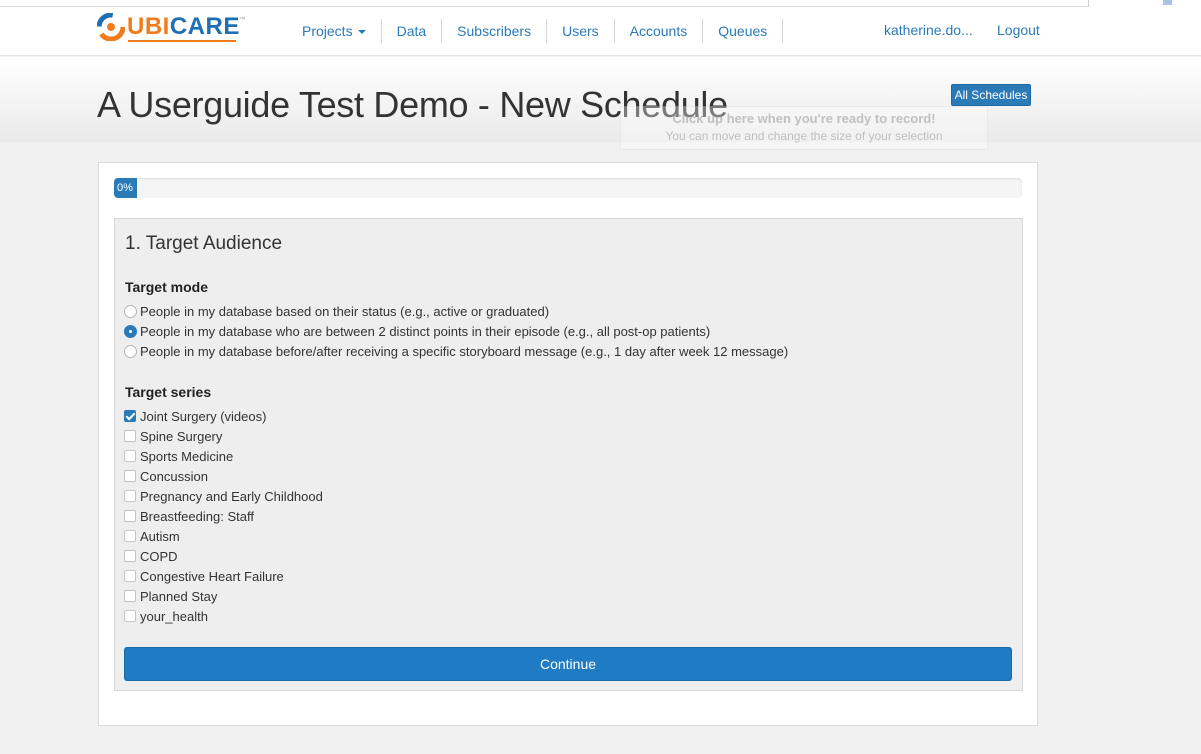 The height and width of the screenshot is (754, 1201). Describe the element at coordinates (179, 596) in the screenshot. I see `target-series-option-label: Planned Stay` at that location.